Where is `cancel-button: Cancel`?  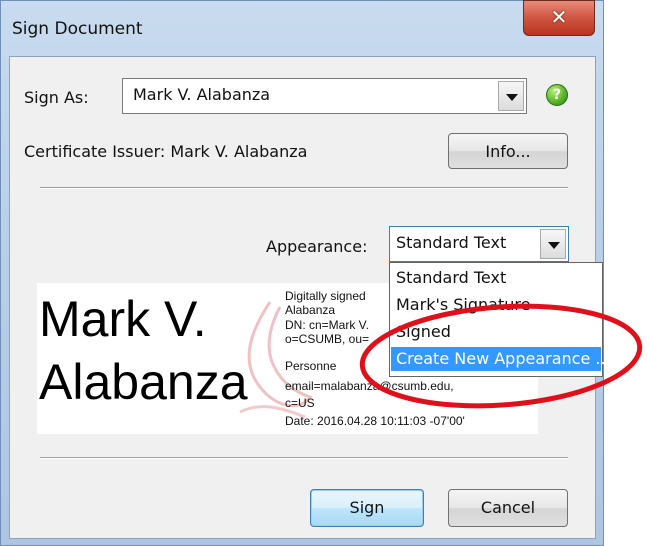 cancel-button: Cancel is located at coordinates (508, 508).